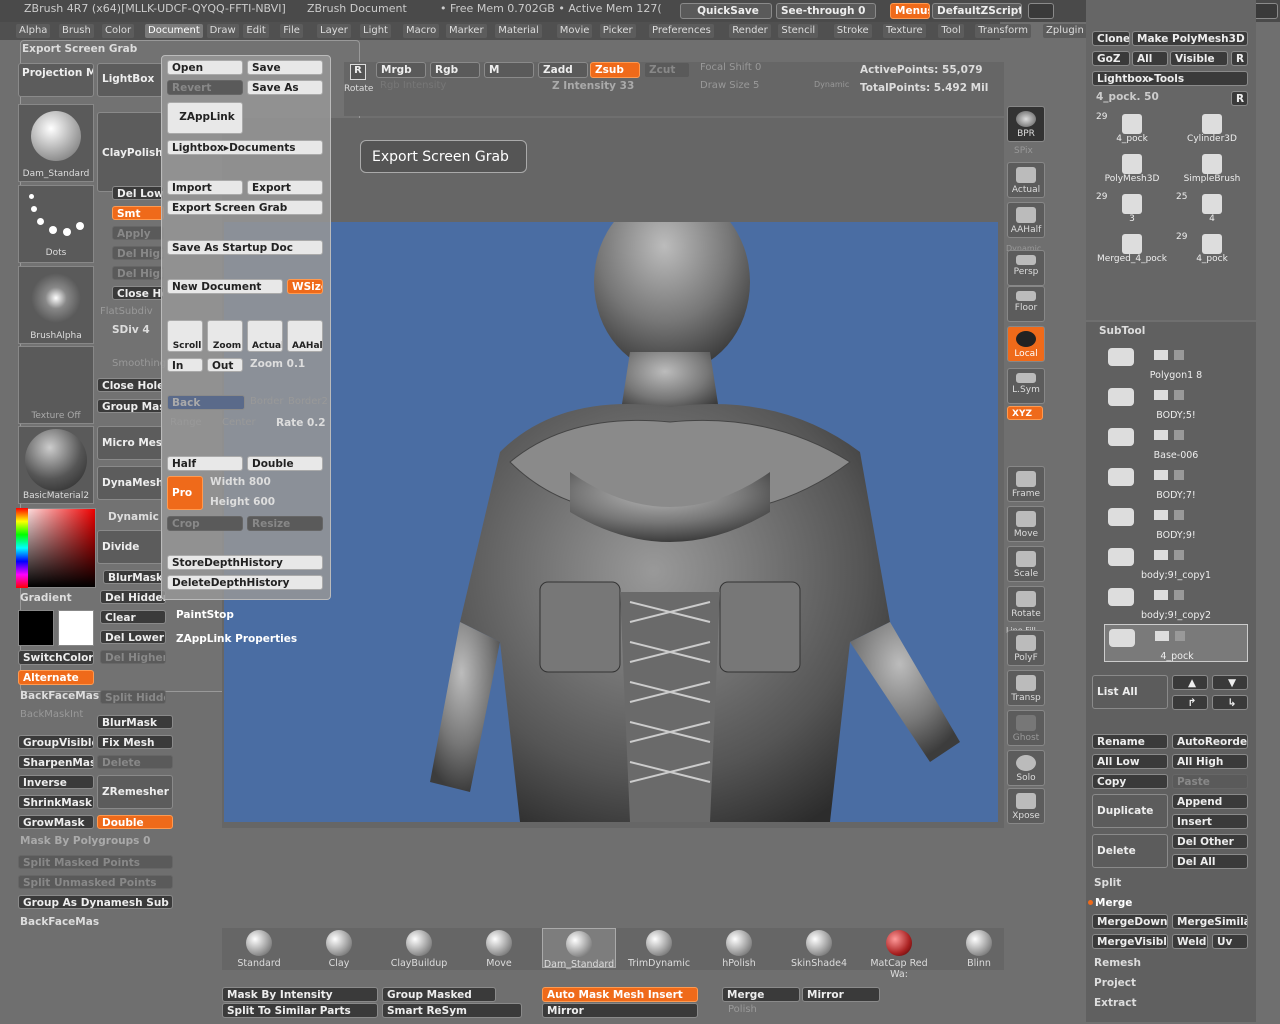 The image size is (1280, 1024). What do you see at coordinates (1023, 151) in the screenshot?
I see `spix-slider: SPix` at bounding box center [1023, 151].